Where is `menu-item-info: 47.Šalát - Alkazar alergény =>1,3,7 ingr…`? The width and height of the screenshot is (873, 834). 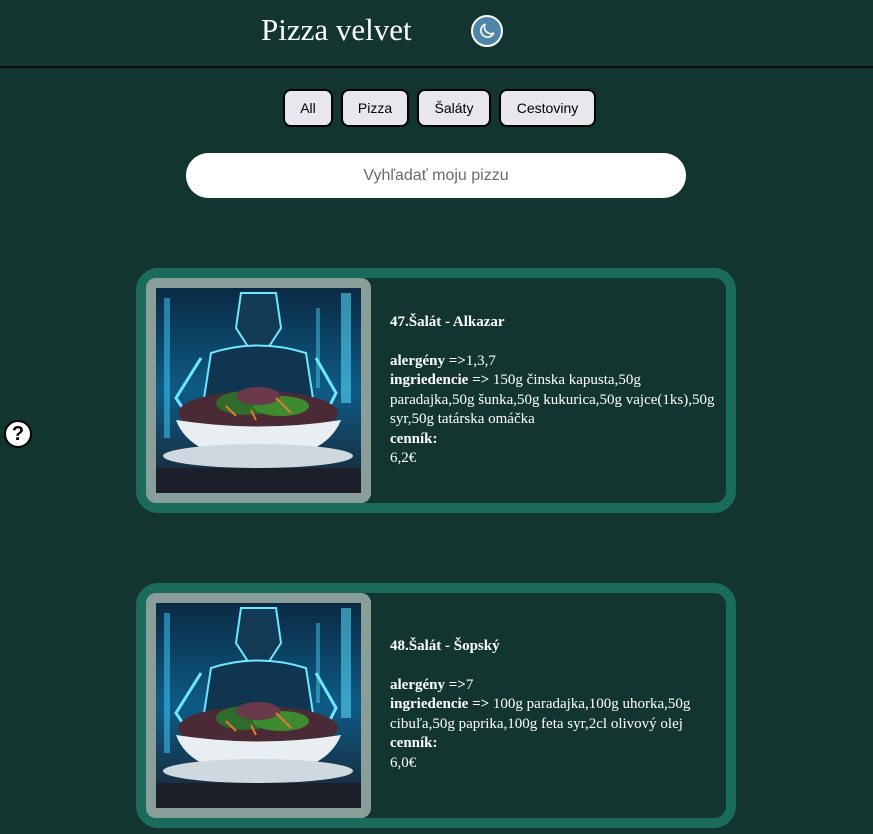
menu-item-info: 47.Šalát - Alkazar alergény =>1,3,7 ingr… is located at coordinates (555, 391).